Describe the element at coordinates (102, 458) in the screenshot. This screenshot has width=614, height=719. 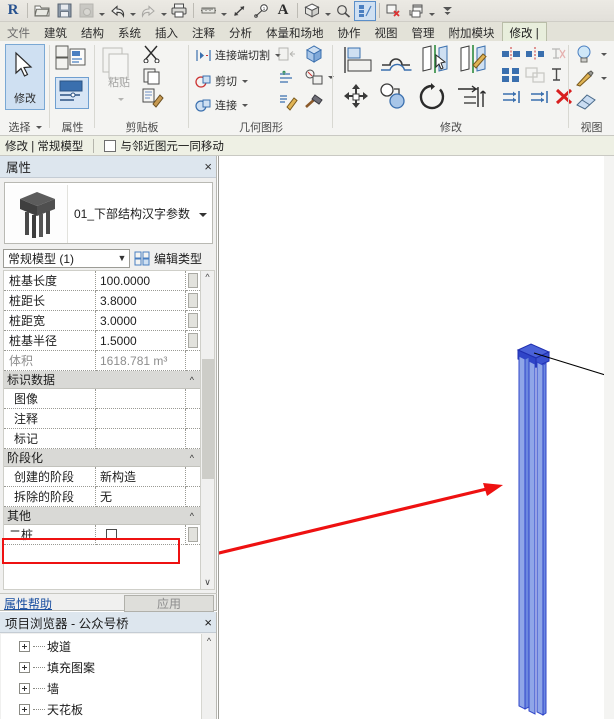
I see `property-group-header: 阶段化 ^` at that location.